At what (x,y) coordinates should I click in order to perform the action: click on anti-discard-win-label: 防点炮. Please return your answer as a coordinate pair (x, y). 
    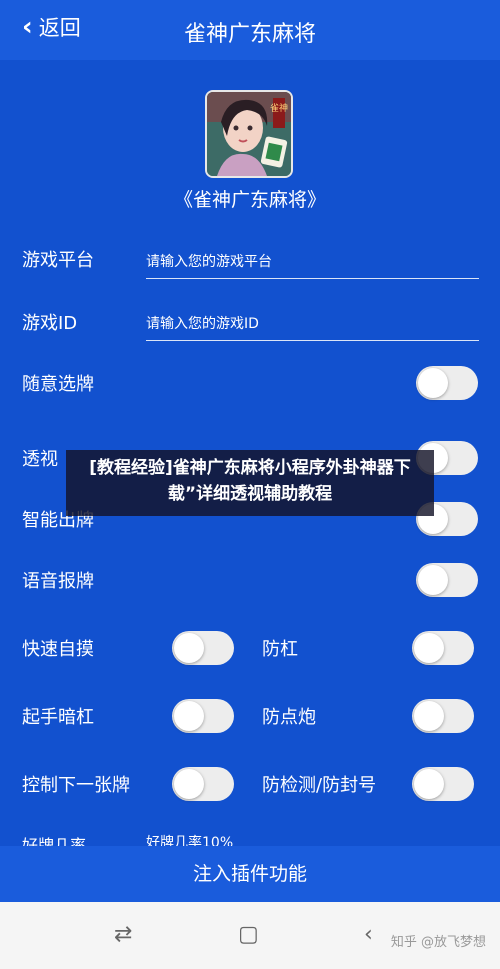
    Looking at the image, I should click on (289, 717).